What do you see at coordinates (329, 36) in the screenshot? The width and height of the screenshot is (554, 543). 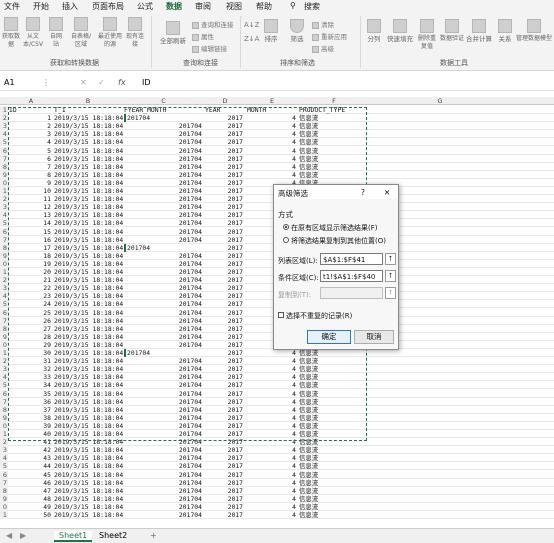 I see `reapply-button: 重新应用` at bounding box center [329, 36].